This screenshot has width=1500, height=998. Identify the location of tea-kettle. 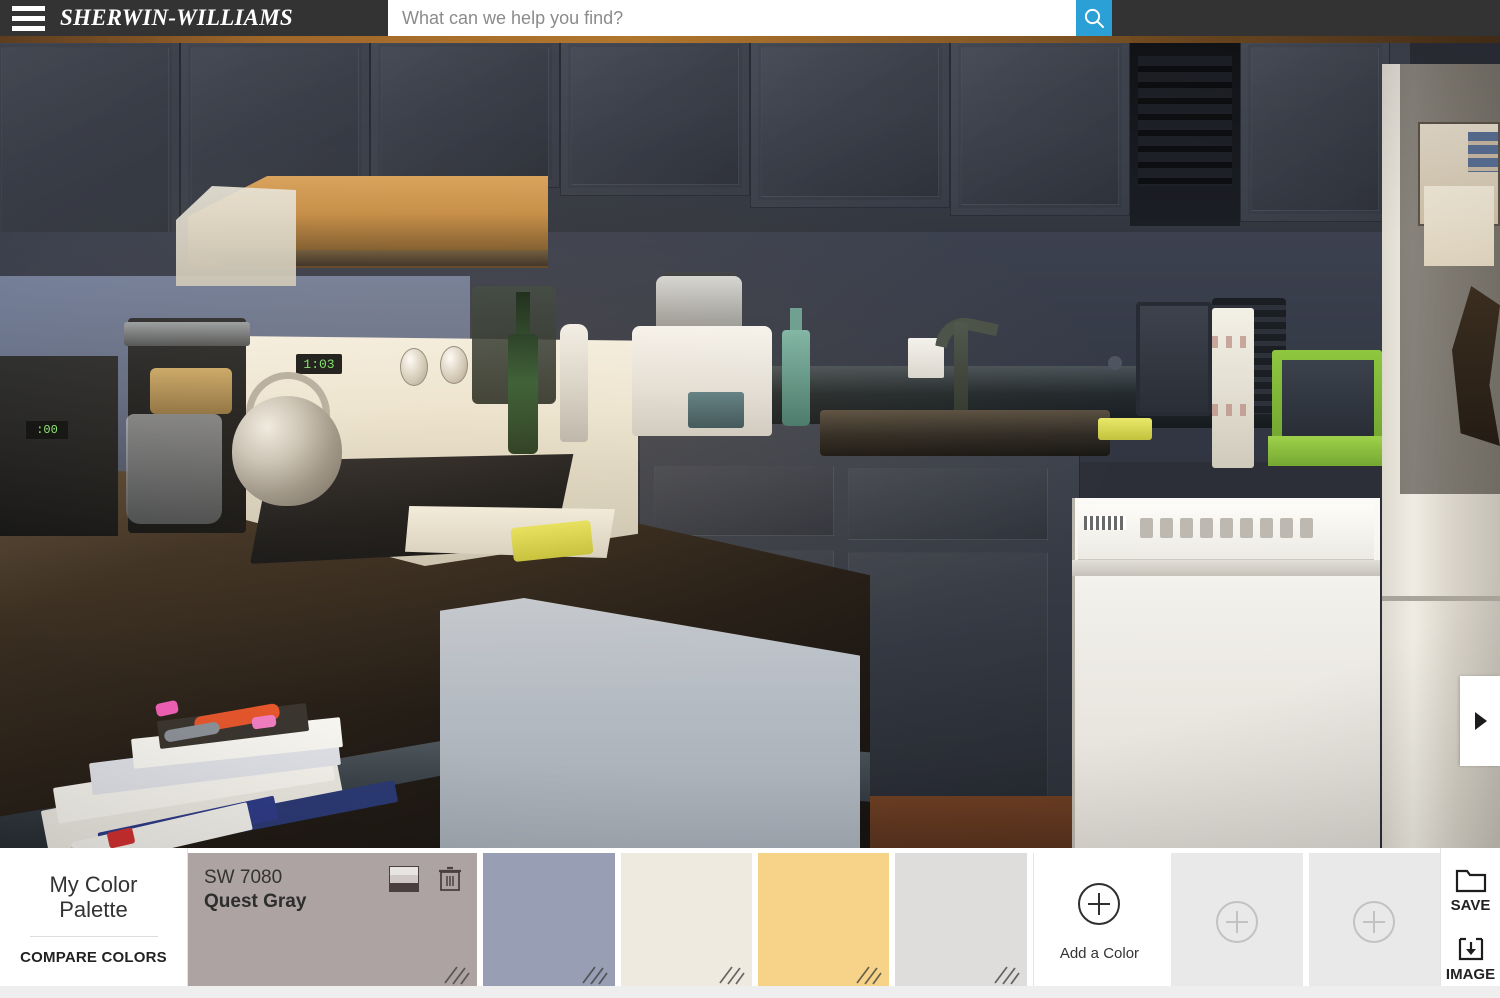
(287, 451).